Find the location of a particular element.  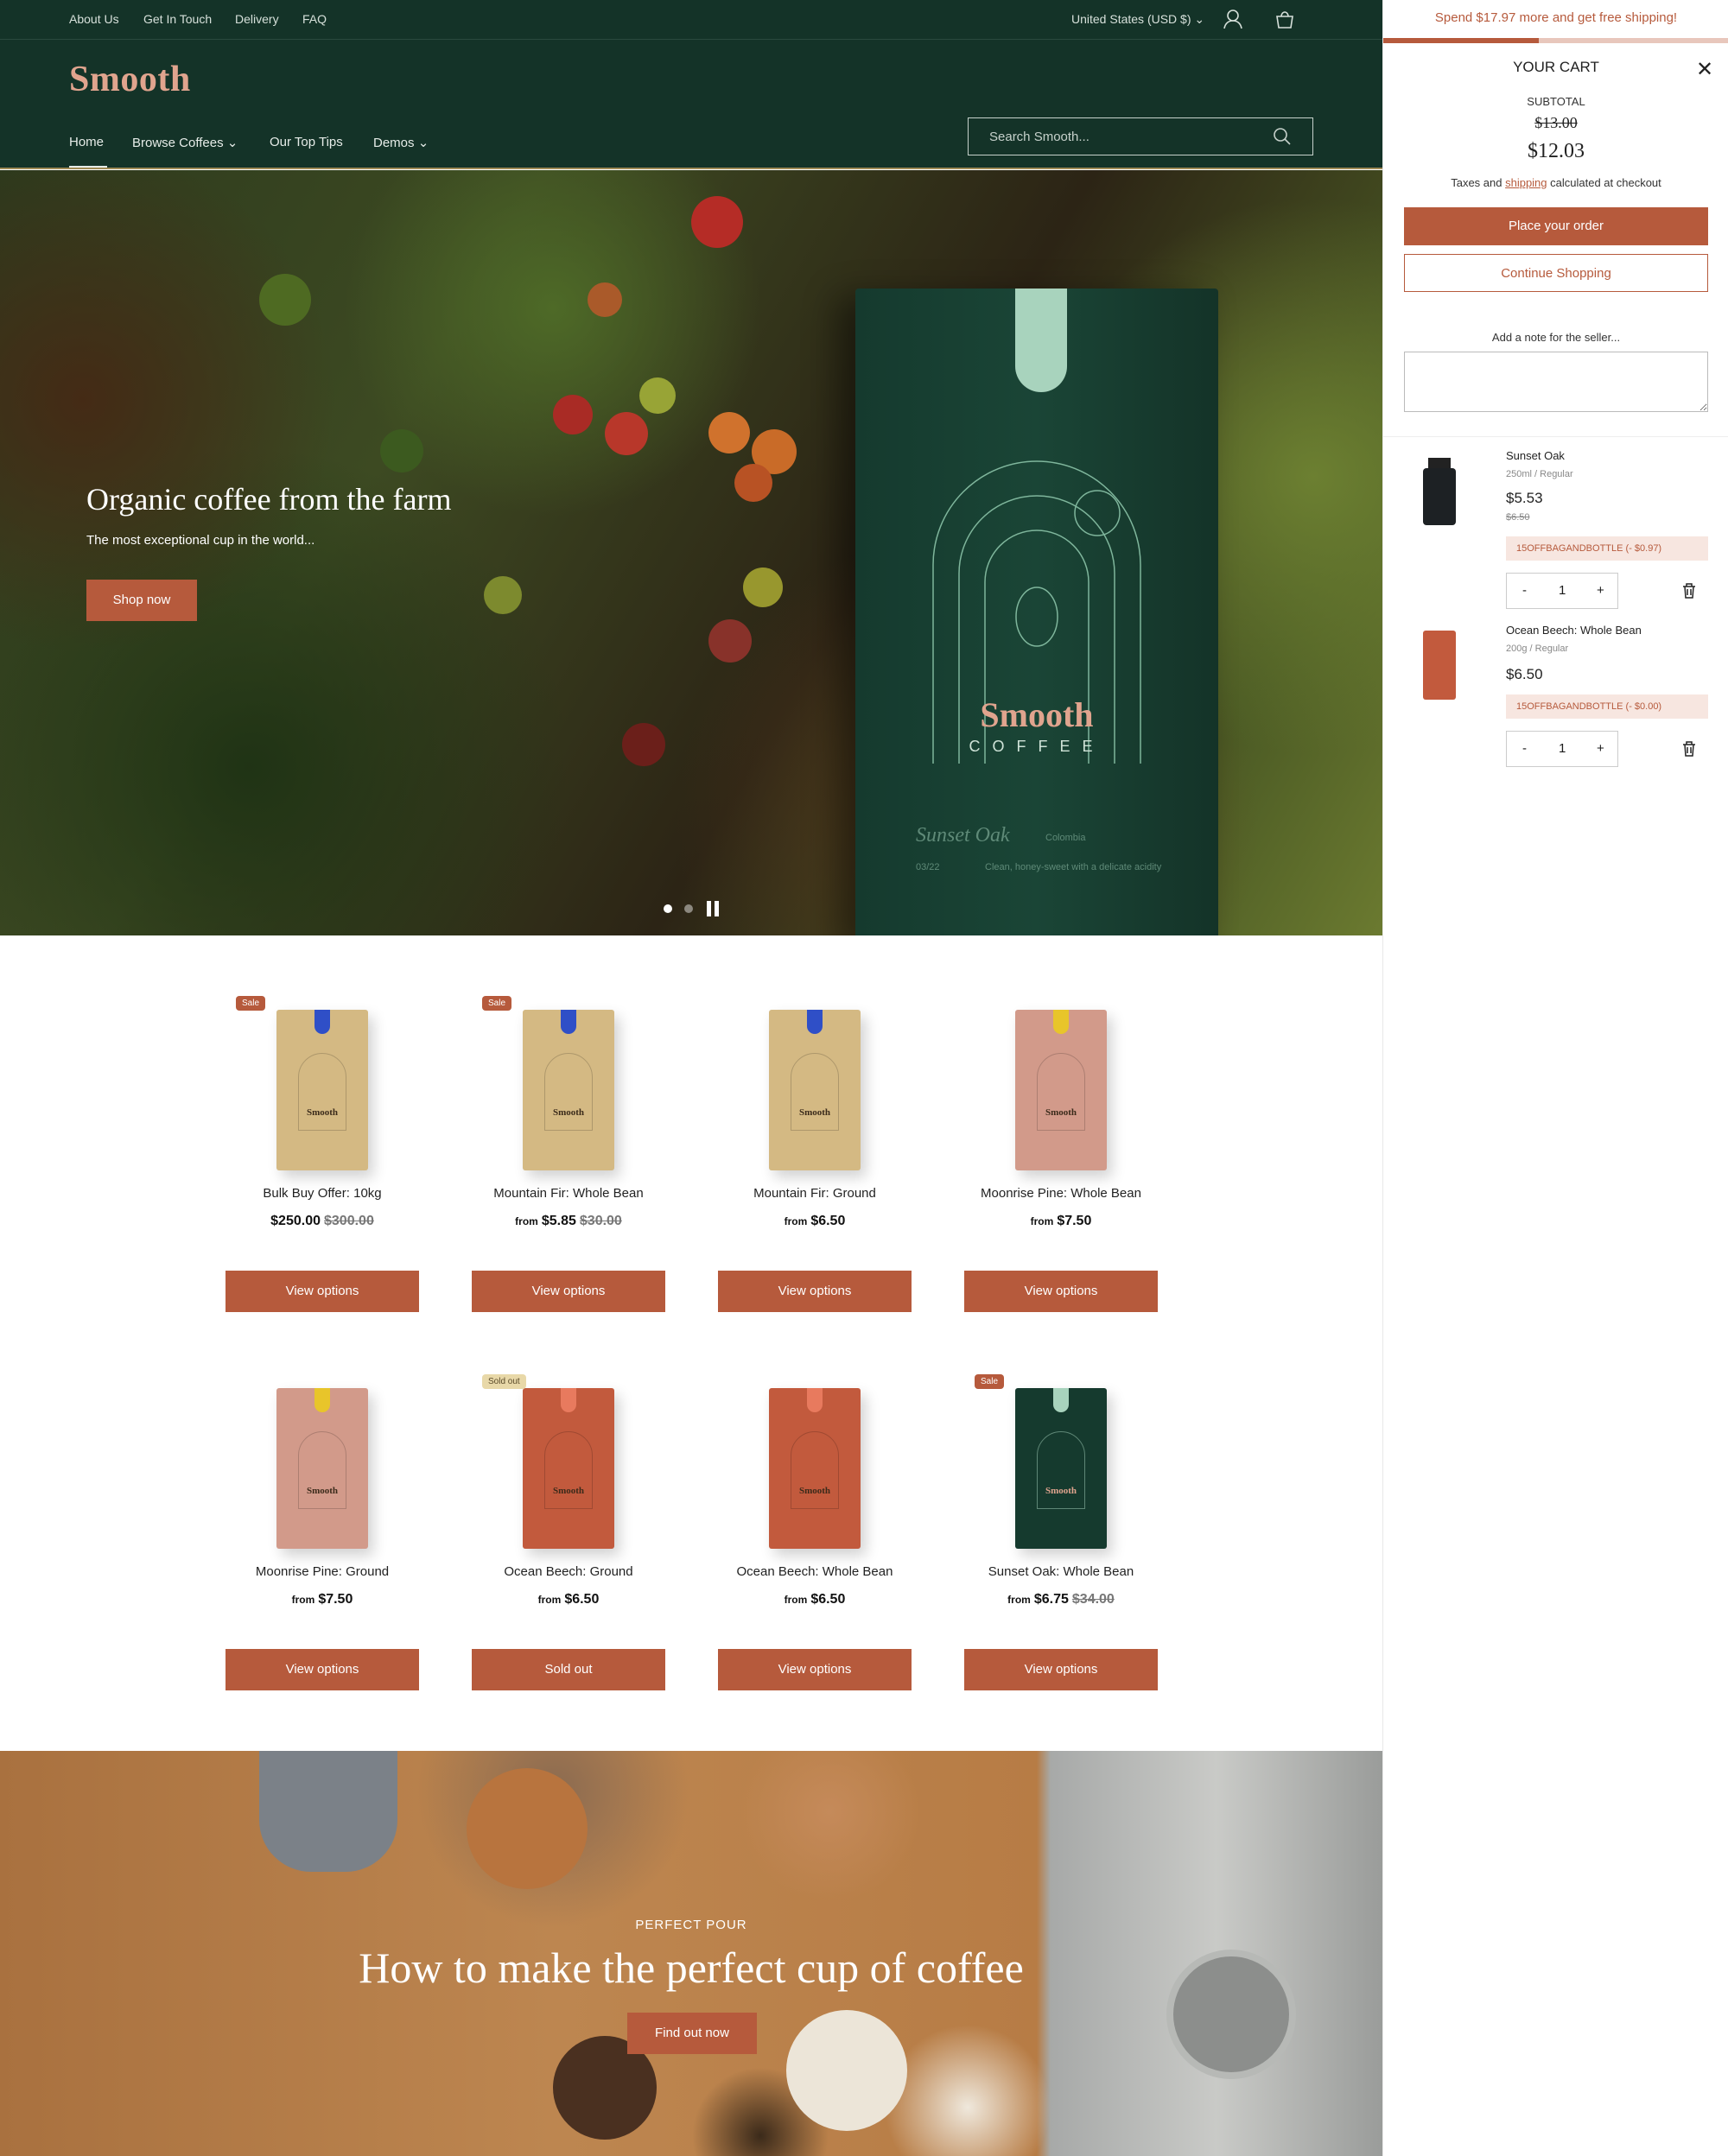

pause-icon is located at coordinates (713, 908).